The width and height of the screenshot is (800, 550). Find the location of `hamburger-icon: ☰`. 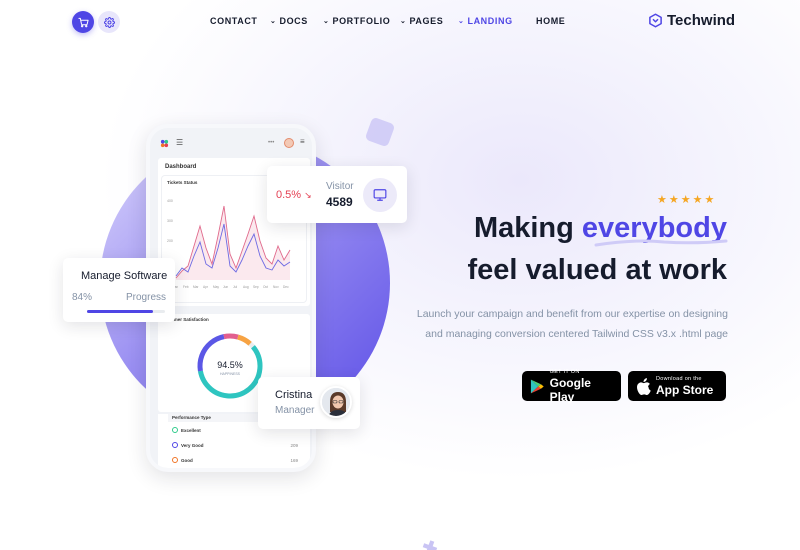

hamburger-icon: ☰ is located at coordinates (180, 142).